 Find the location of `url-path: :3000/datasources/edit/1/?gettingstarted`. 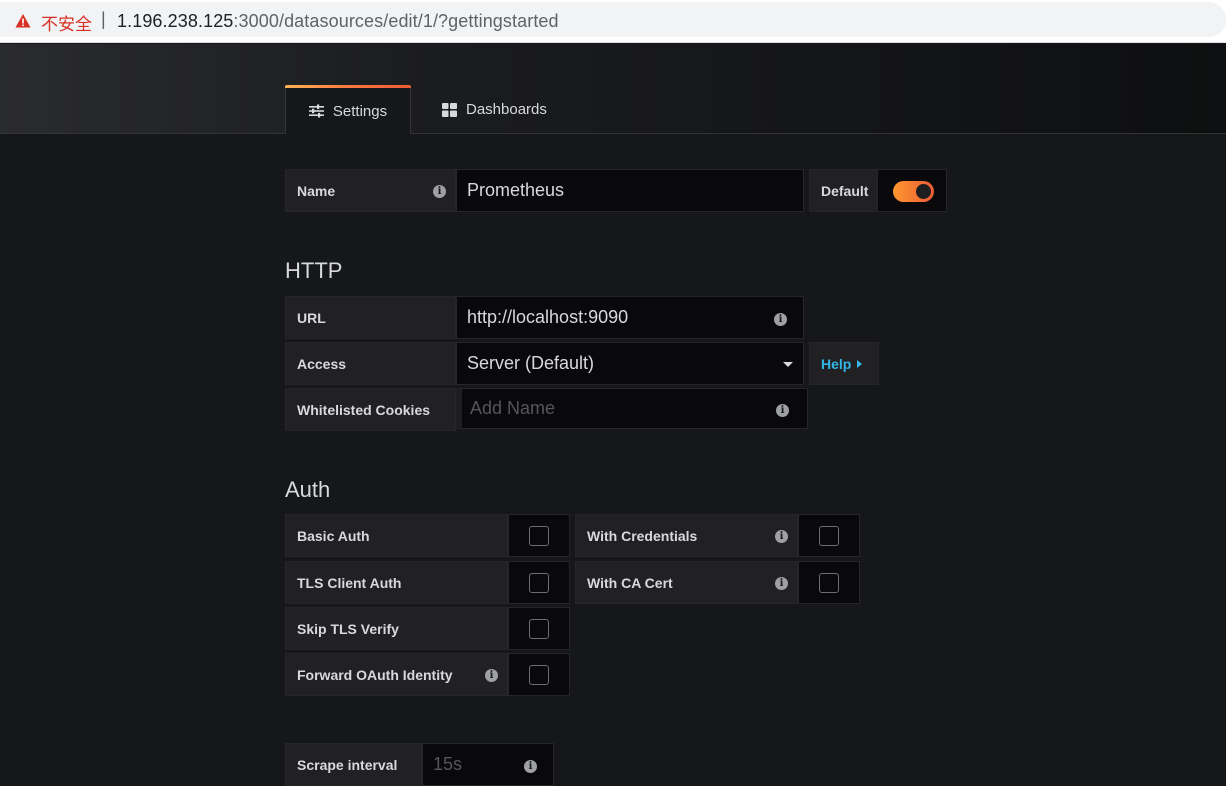

url-path: :3000/datasources/edit/1/?gettingstarted is located at coordinates (396, 21).